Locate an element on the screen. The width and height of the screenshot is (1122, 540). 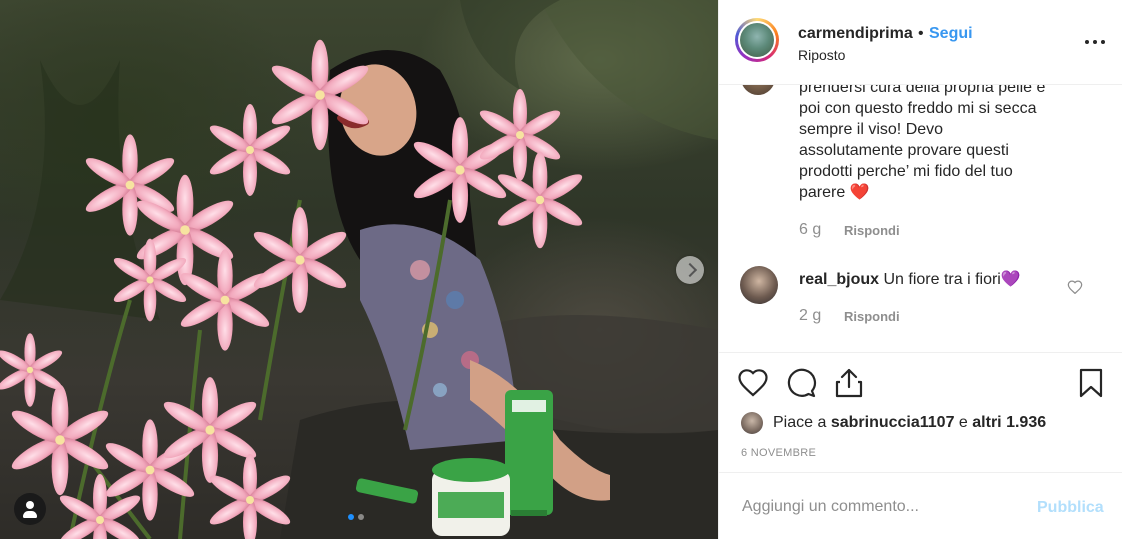
liker-avatar is located at coordinates (752, 423).